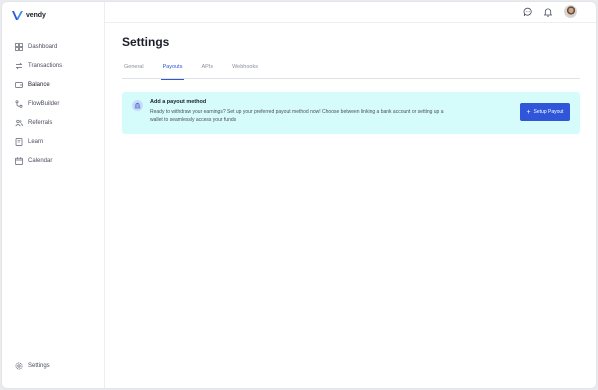  I want to click on sidebar-item-label: Learn, so click(36, 141).